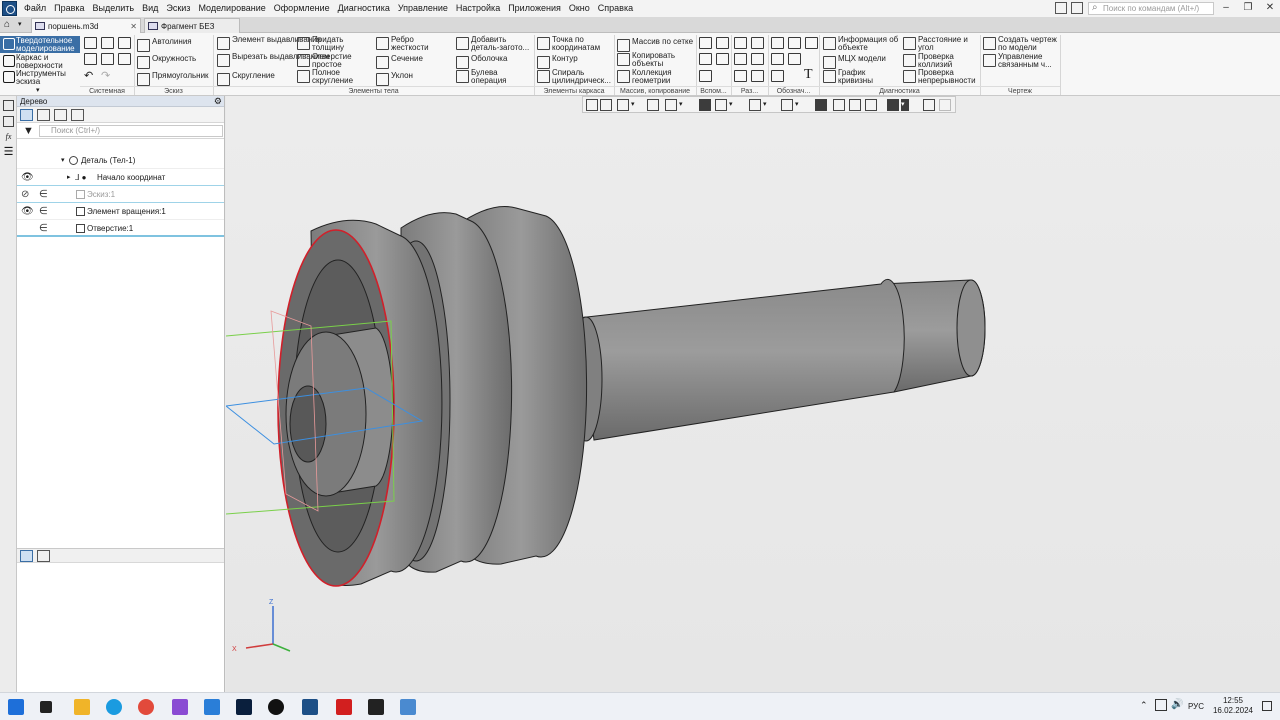 This screenshot has height=720, width=1280. Describe the element at coordinates (649, 77) in the screenshot. I see `geometry-collection-button: Коллекция геометрии` at that location.